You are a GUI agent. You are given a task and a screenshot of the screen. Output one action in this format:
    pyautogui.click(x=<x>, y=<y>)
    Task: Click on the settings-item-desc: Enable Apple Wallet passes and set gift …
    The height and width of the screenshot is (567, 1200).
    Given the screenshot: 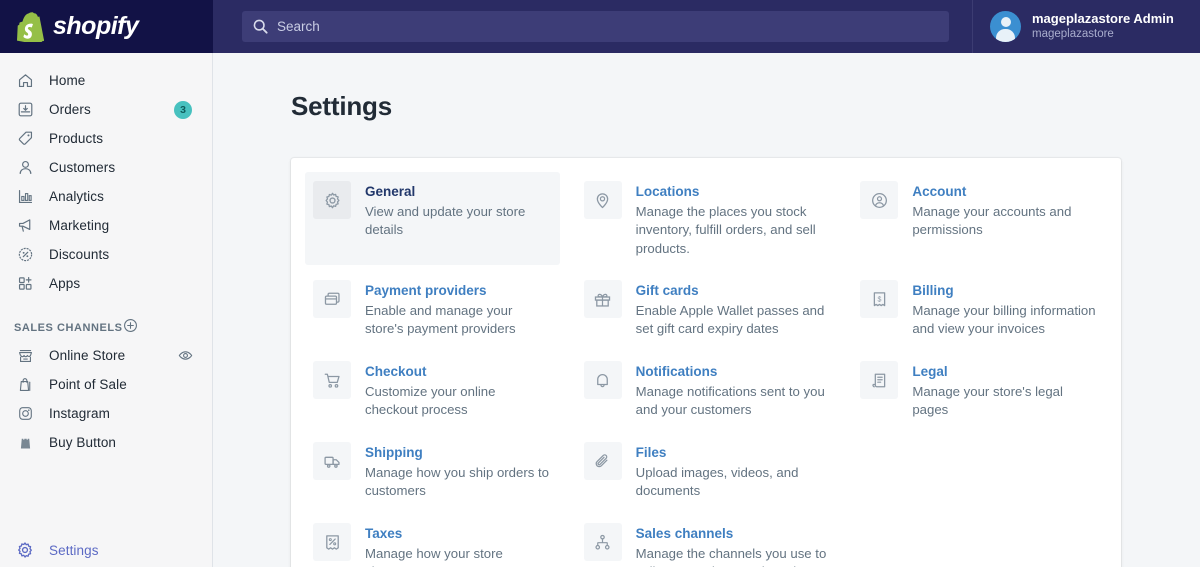 What is the action you would take?
    pyautogui.click(x=730, y=319)
    